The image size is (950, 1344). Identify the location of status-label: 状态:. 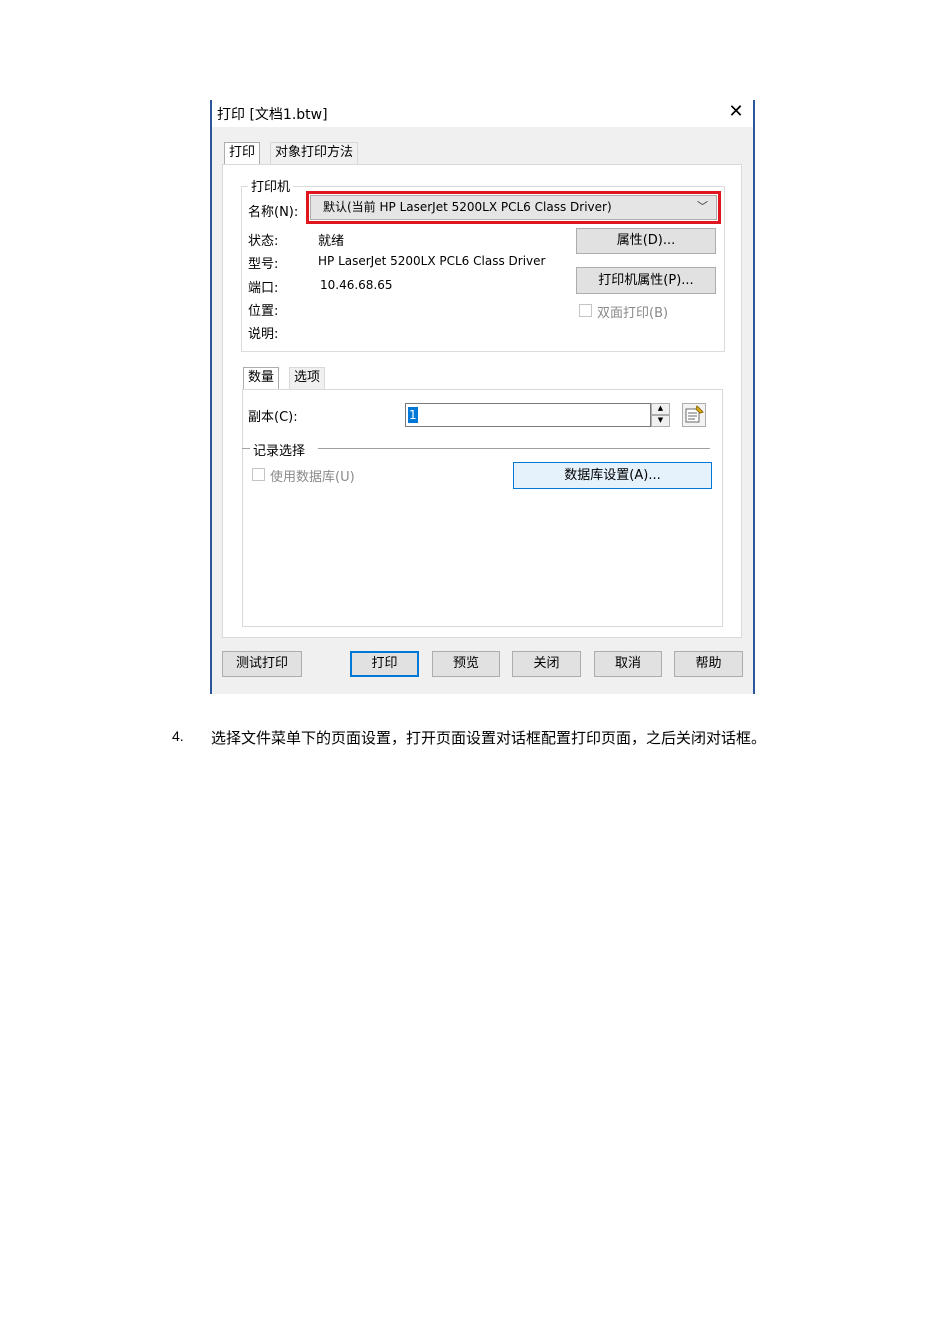
(263, 241).